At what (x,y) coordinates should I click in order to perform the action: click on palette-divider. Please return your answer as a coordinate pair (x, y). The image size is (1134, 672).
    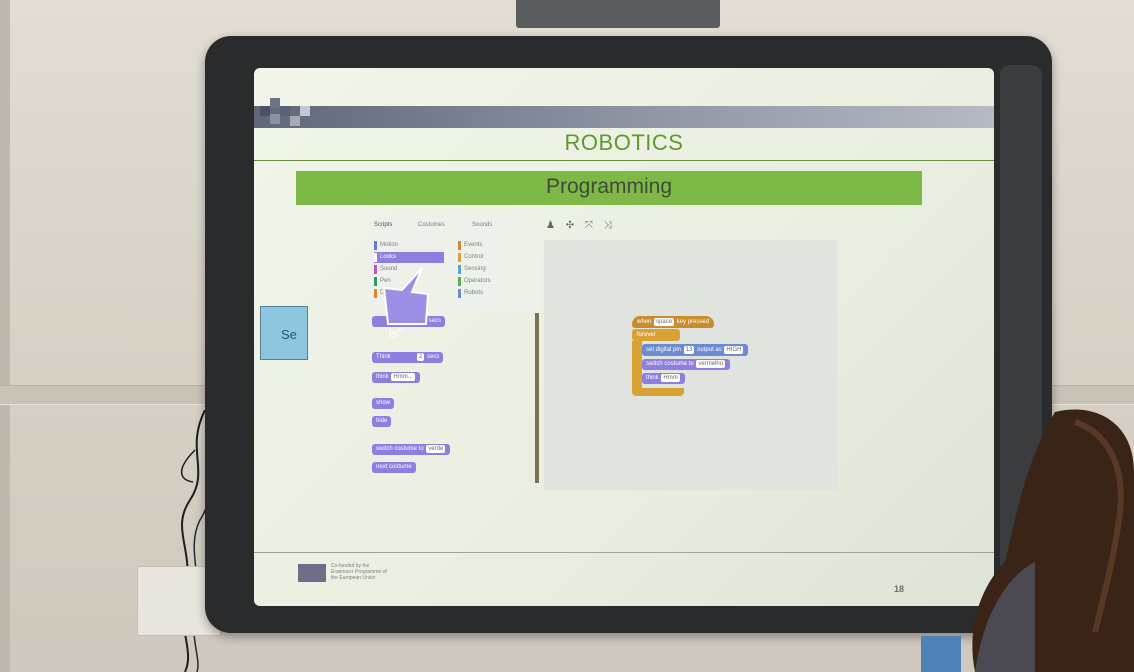
    Looking at the image, I should click on (537, 398).